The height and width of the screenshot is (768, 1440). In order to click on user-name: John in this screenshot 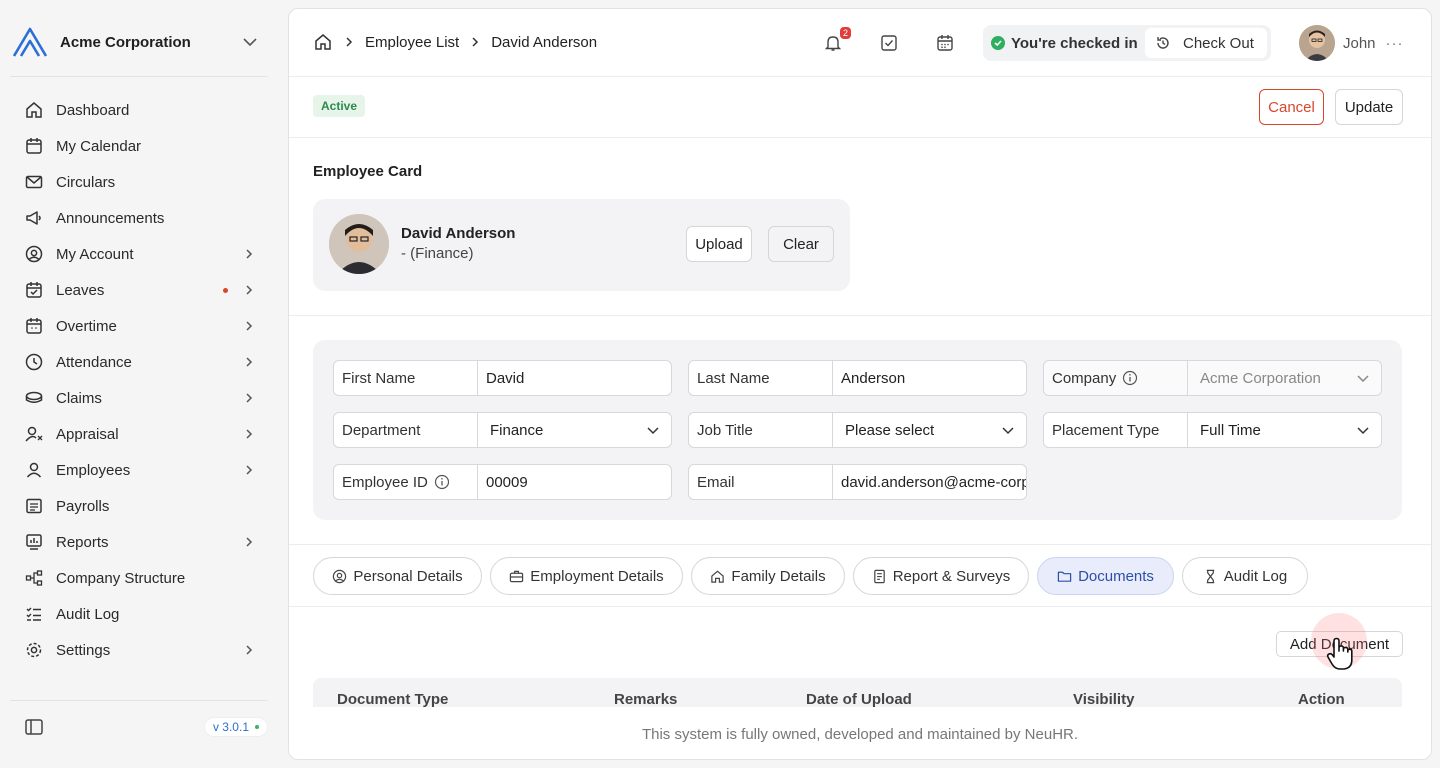, I will do `click(1359, 43)`.